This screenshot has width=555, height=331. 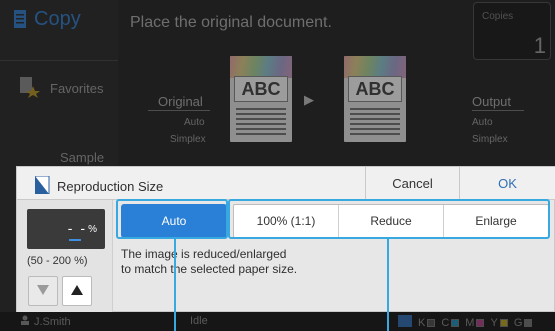 I want to click on description-line-2: to match the selected paper size., so click(x=209, y=269).